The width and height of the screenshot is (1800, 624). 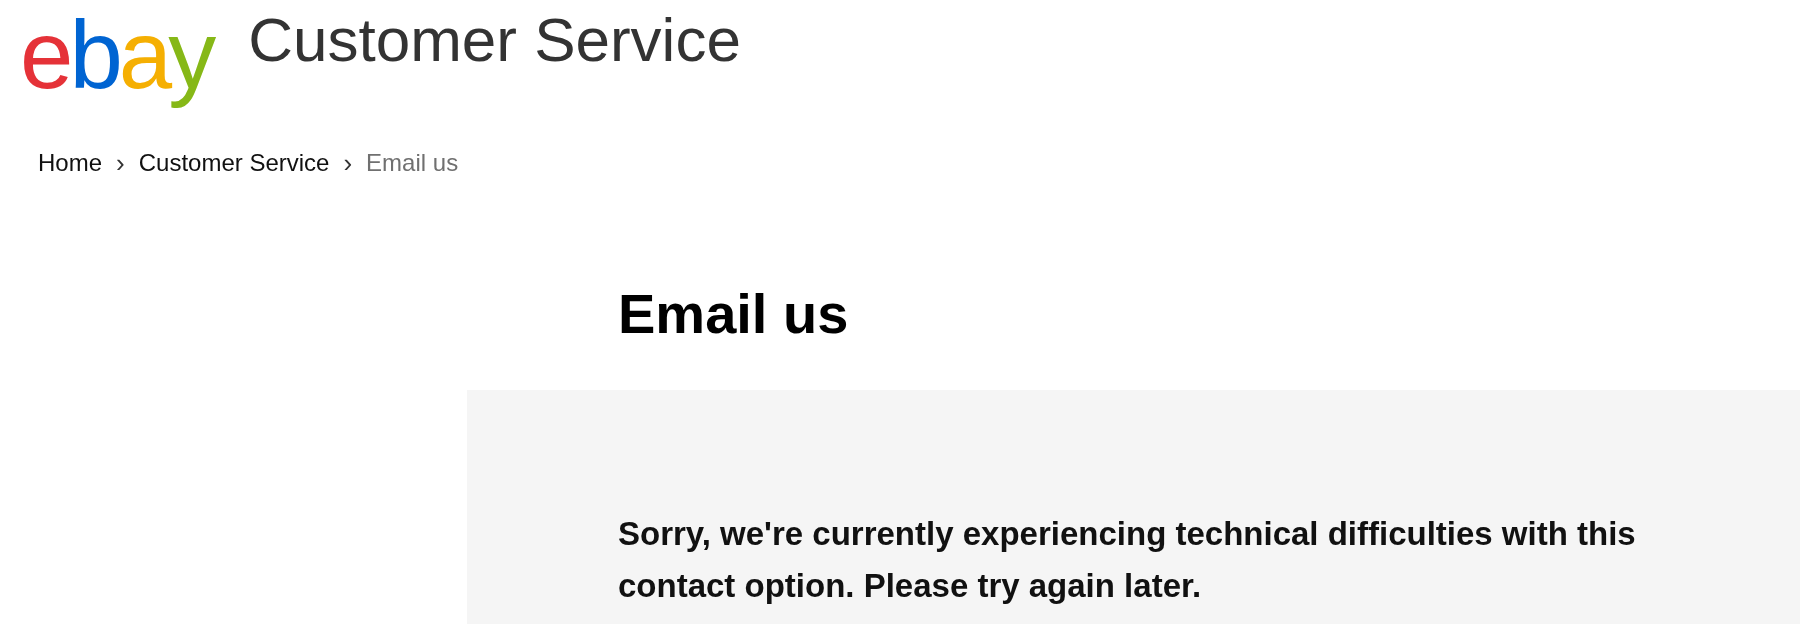 I want to click on logo: ebay, so click(x=119, y=55).